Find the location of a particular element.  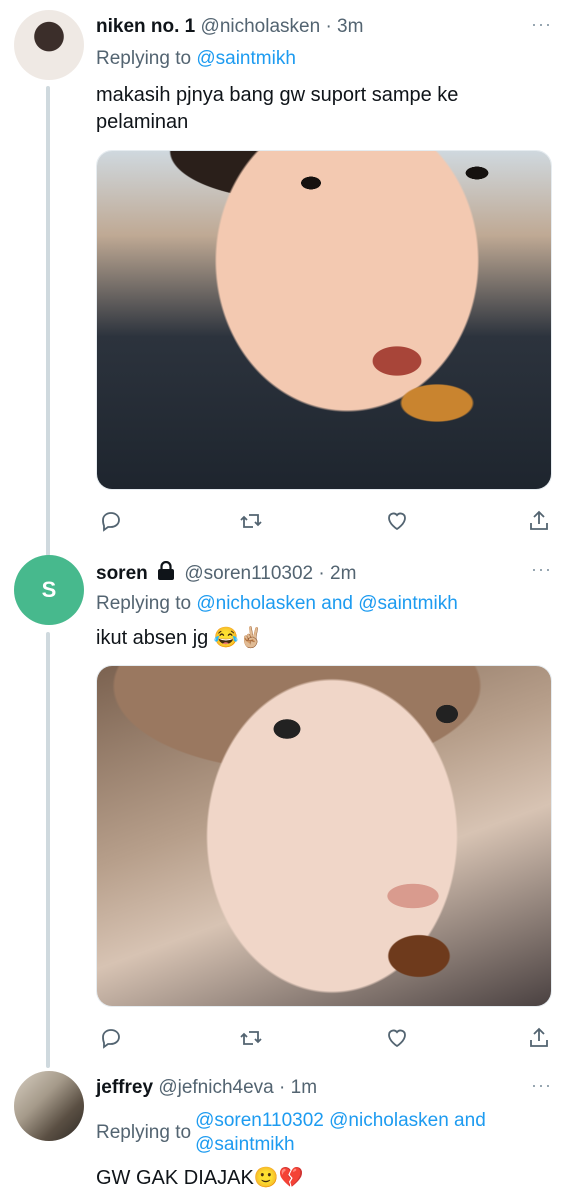

tweet-text: GW GAK DIAJAK🙂💔 is located at coordinates (200, 1178).